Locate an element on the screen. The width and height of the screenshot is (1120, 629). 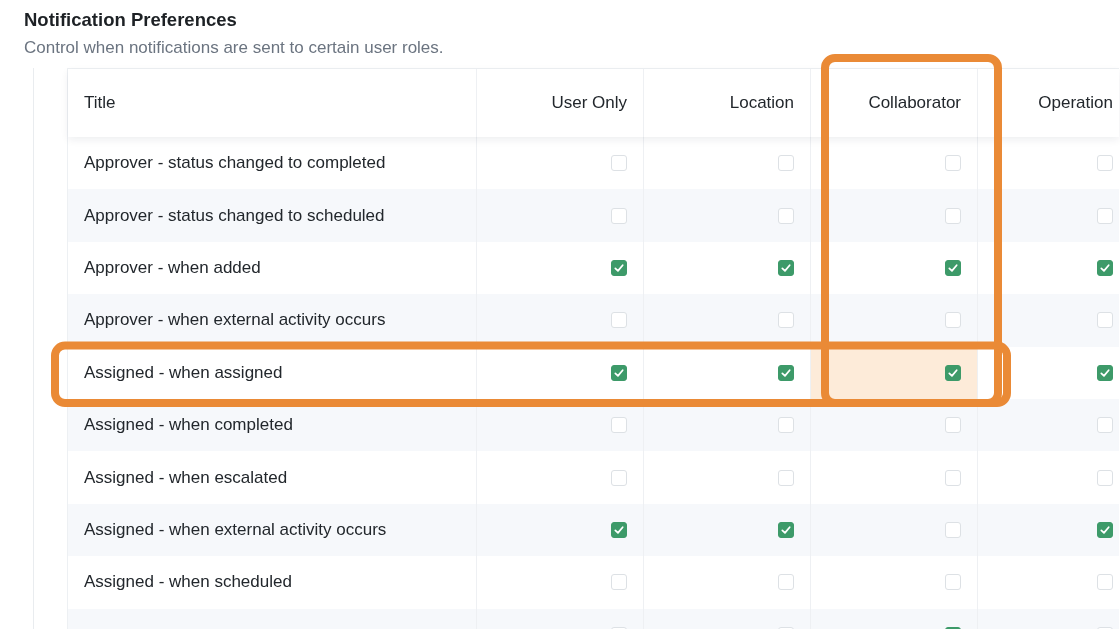
table-cell: Assigned - when scheduled is located at coordinates (272, 582).